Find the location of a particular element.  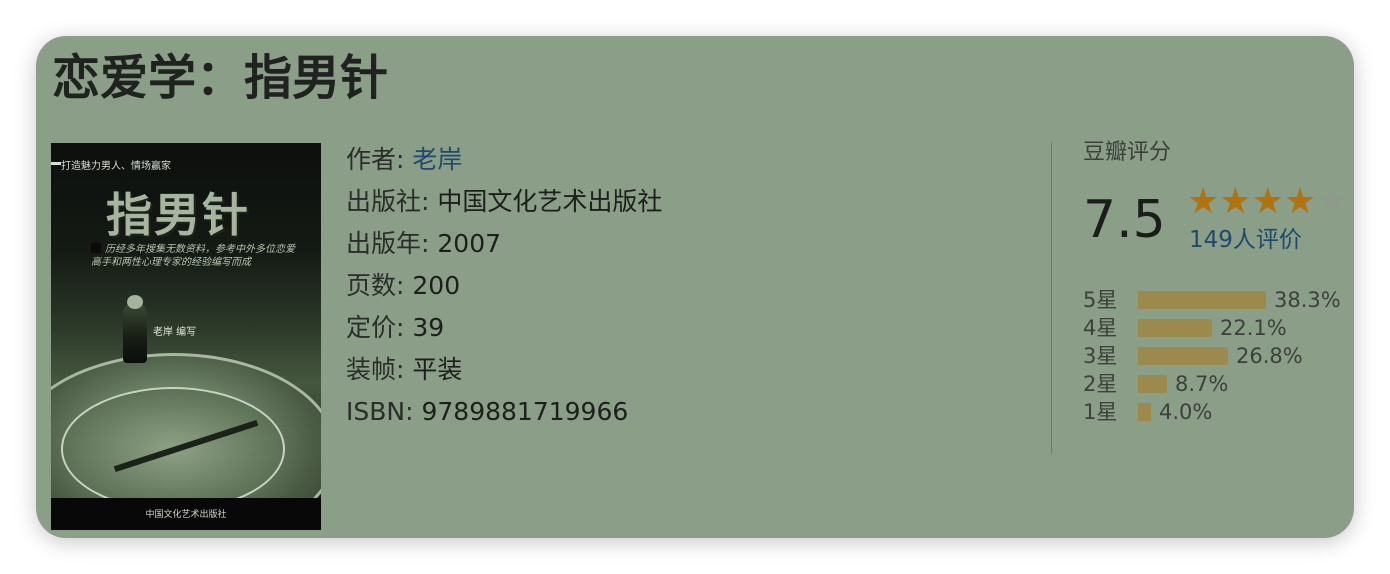

year-label: 出版年: is located at coordinates (388, 243).